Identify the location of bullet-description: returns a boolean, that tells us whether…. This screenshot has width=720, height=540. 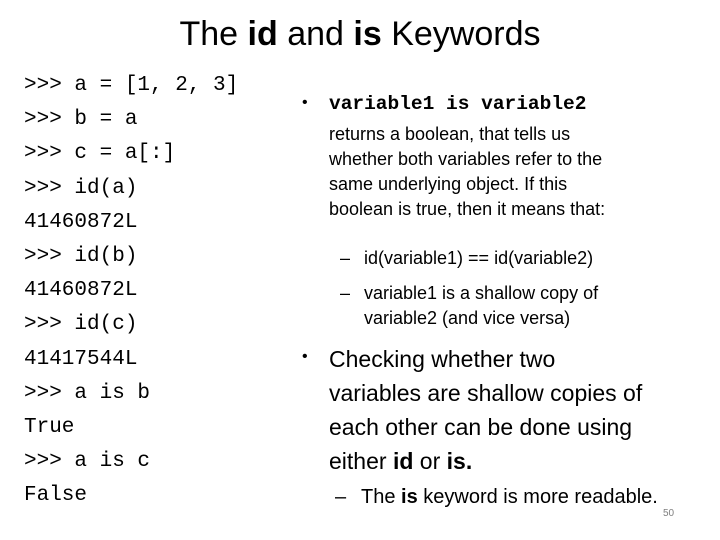
(467, 171).